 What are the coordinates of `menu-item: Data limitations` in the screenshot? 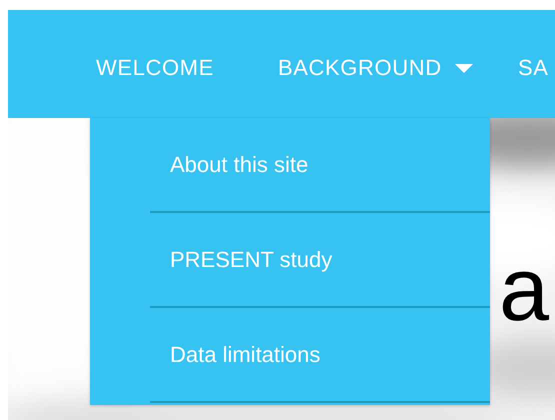 It's located at (245, 354).